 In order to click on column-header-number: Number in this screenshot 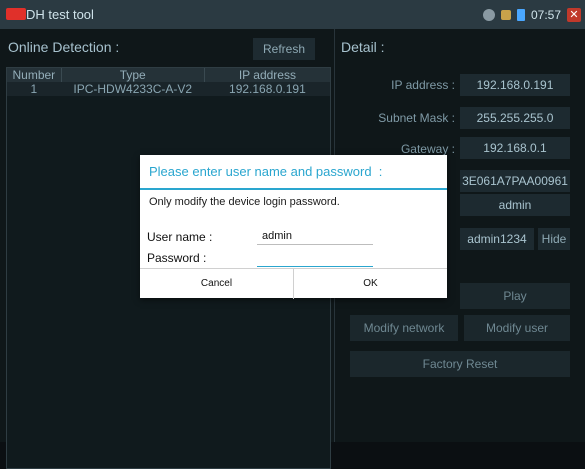, I will do `click(34, 75)`.